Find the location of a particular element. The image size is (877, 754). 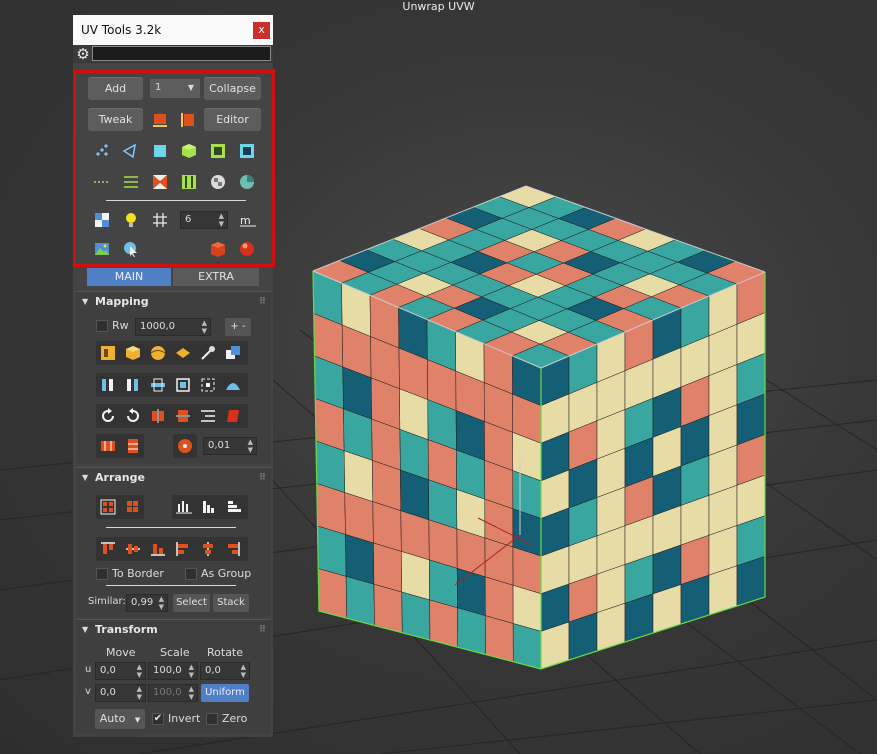

auto-dropdown: Auto ▼ is located at coordinates (120, 719).